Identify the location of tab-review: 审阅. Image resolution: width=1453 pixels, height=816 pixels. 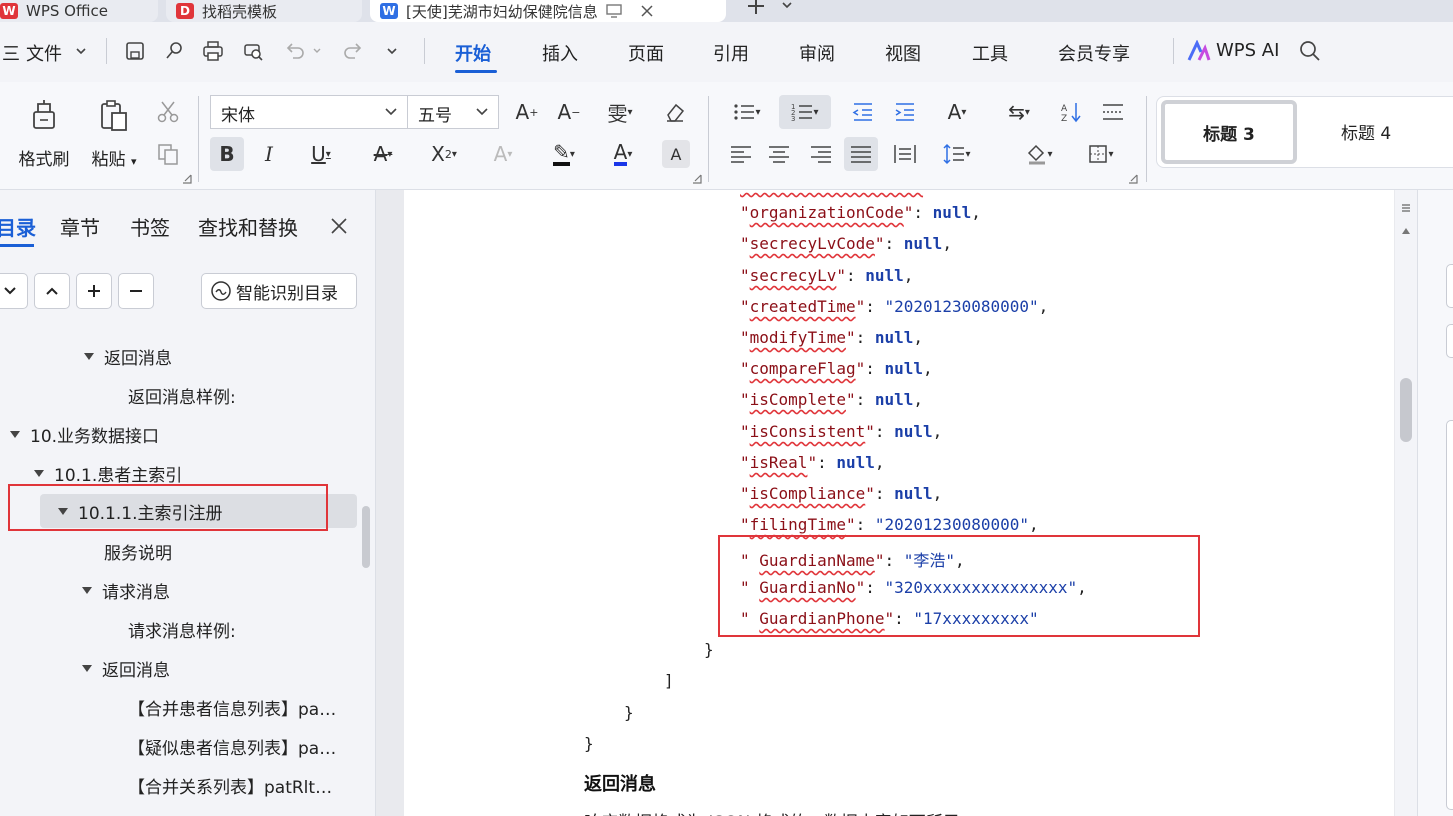
(817, 53).